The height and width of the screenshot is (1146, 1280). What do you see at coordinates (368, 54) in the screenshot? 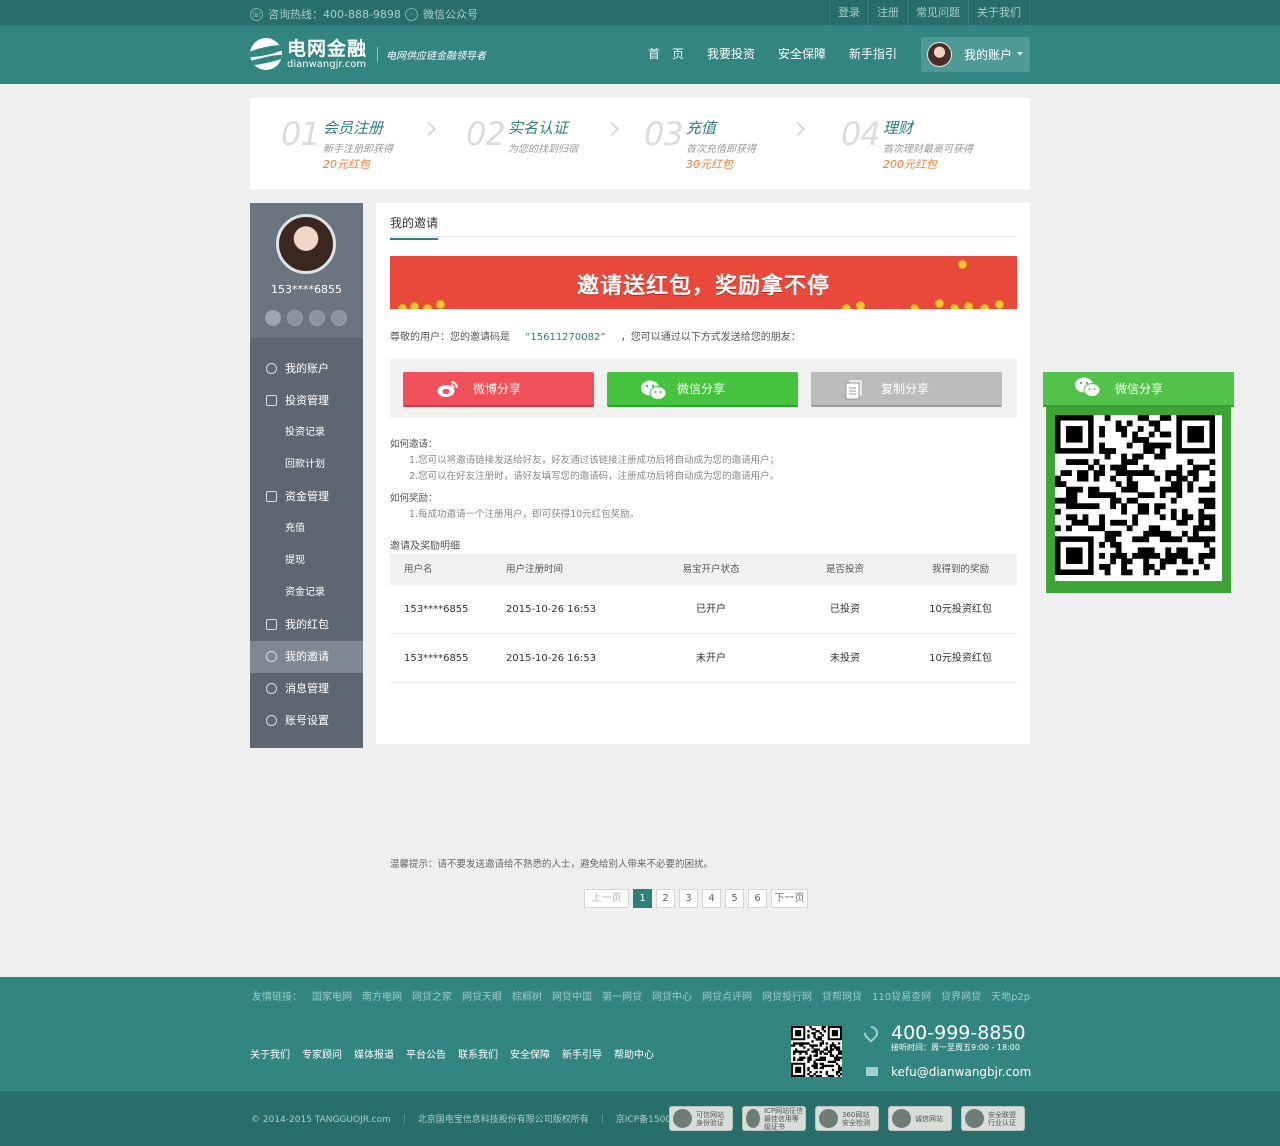
I see `logo: 电网金融 dianwangjr.com 电网供应链金融领导者` at bounding box center [368, 54].